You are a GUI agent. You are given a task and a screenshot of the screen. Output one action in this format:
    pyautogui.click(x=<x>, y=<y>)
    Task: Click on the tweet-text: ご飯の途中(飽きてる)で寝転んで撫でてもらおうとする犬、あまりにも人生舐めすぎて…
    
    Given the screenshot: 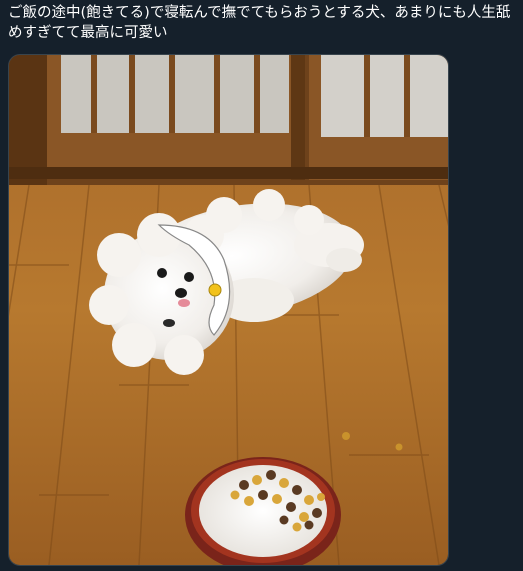 What is the action you would take?
    pyautogui.click(x=259, y=23)
    